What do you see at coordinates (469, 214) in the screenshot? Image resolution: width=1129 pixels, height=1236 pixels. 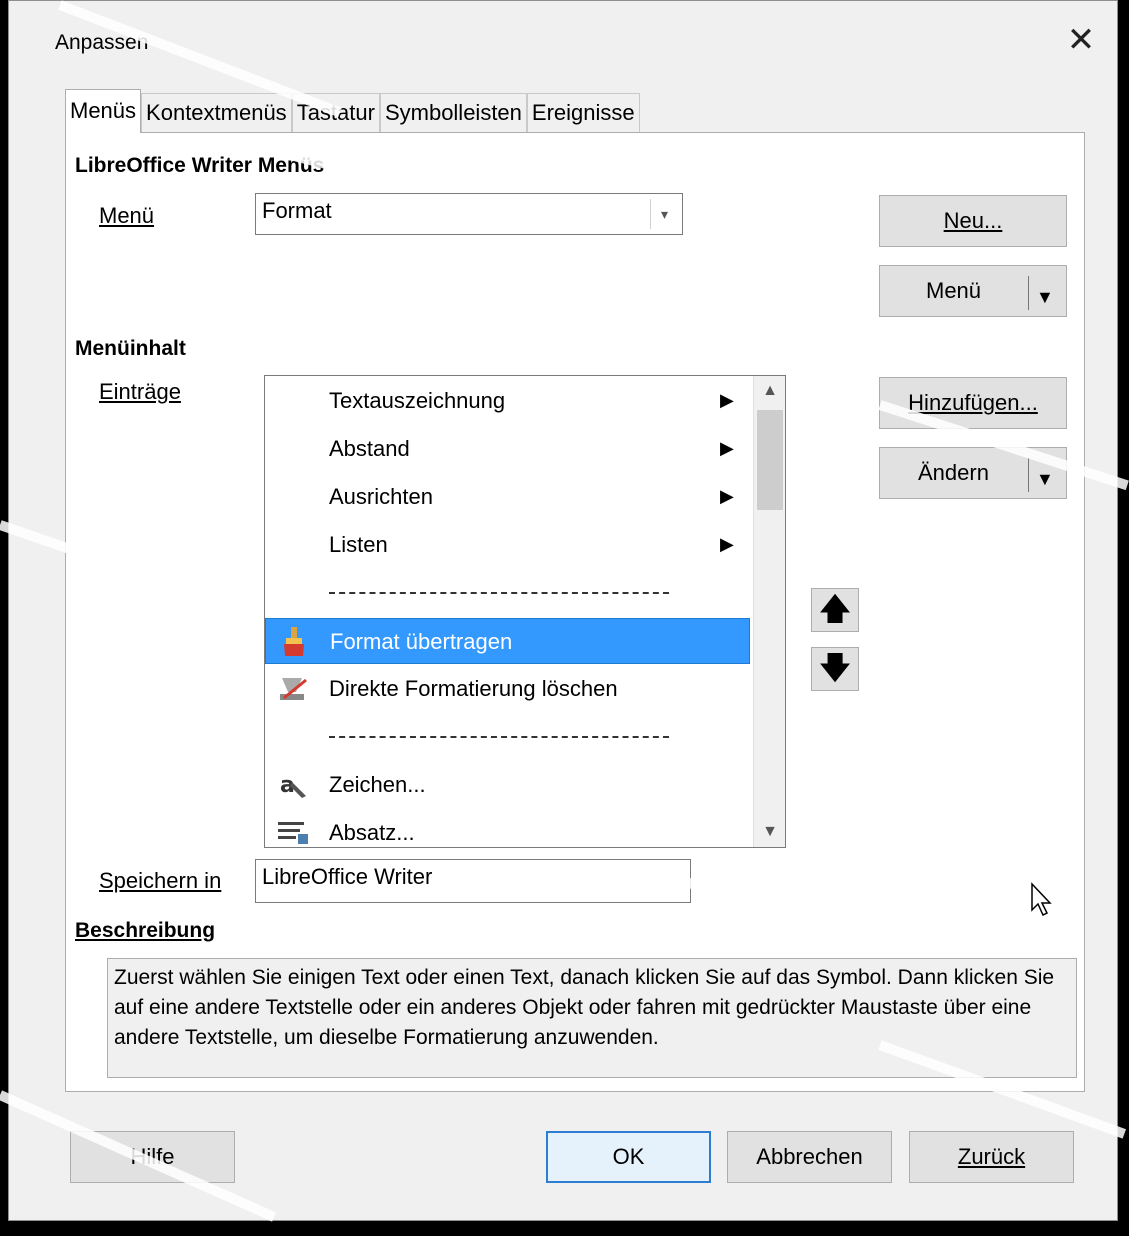 I see `menu-select: Format ▾` at bounding box center [469, 214].